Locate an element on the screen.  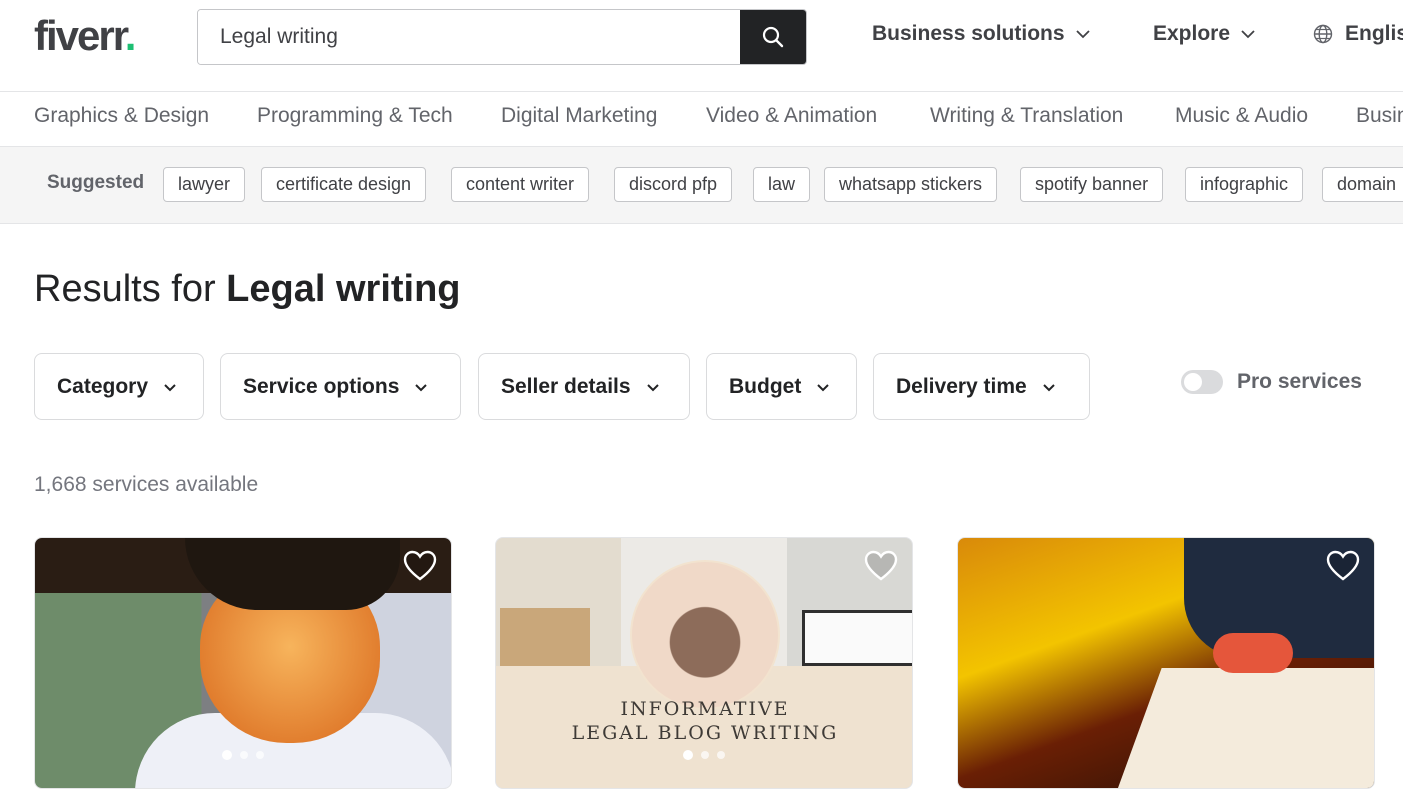
gig-photo-hand is located at coordinates (1253, 653).